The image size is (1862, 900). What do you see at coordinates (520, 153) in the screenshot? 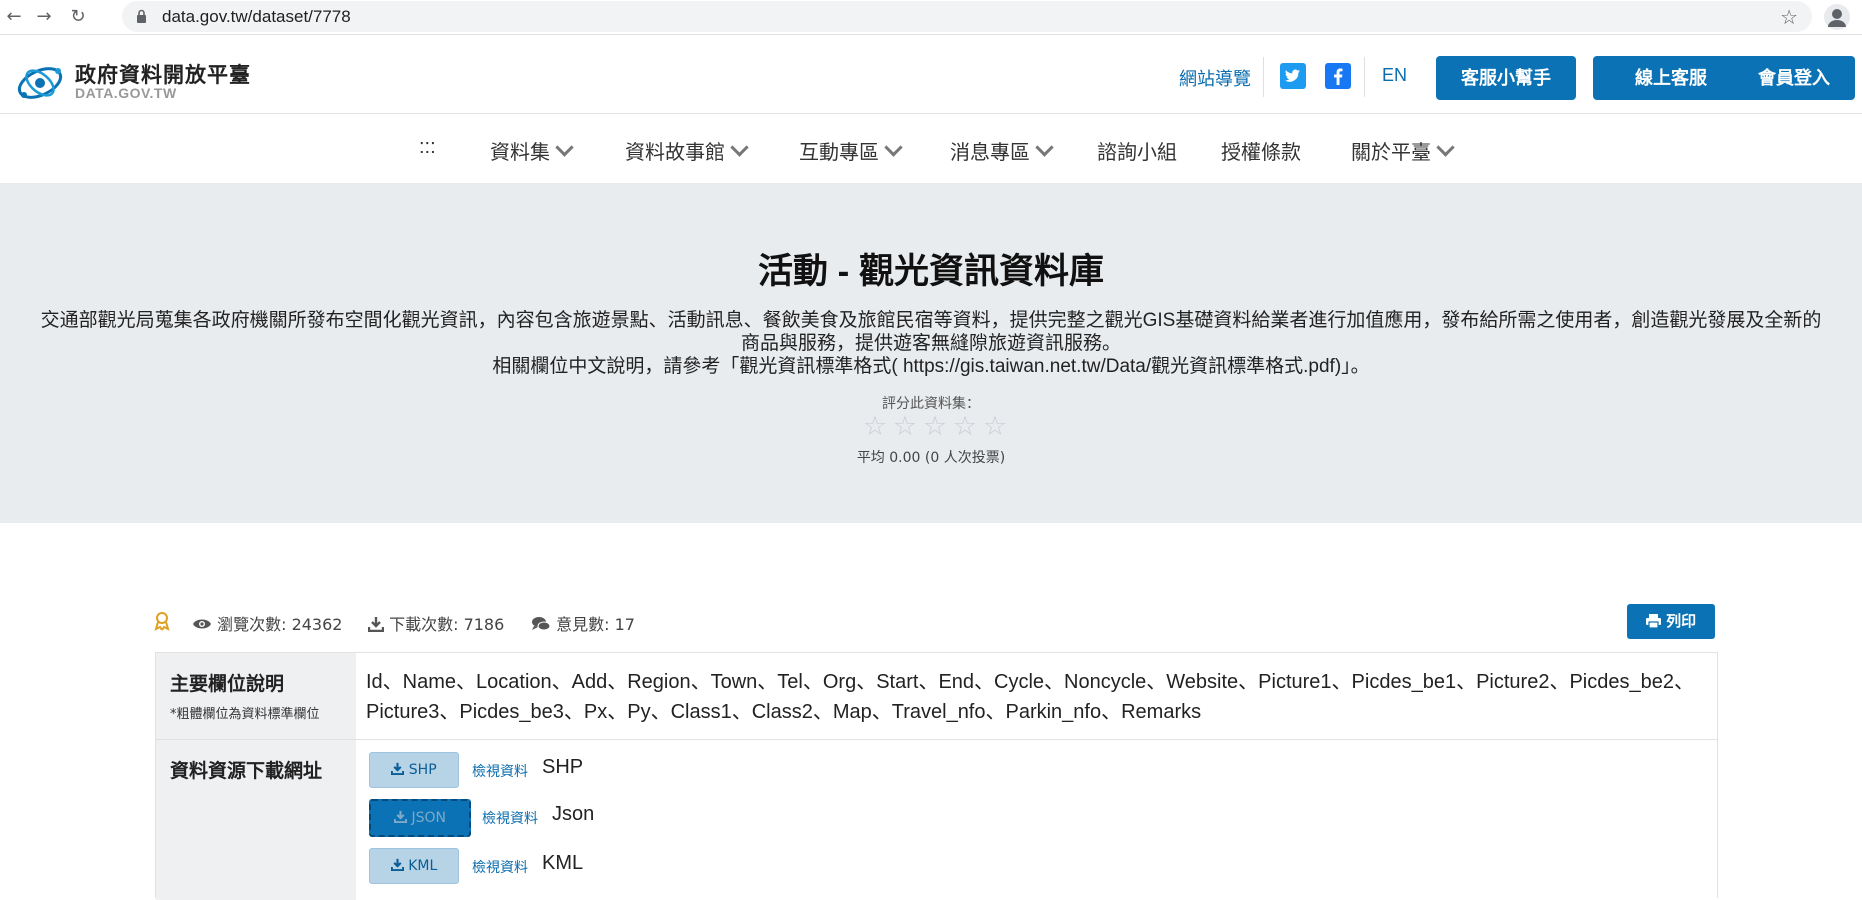
I see `nav-item-label: 資料集` at bounding box center [520, 153].